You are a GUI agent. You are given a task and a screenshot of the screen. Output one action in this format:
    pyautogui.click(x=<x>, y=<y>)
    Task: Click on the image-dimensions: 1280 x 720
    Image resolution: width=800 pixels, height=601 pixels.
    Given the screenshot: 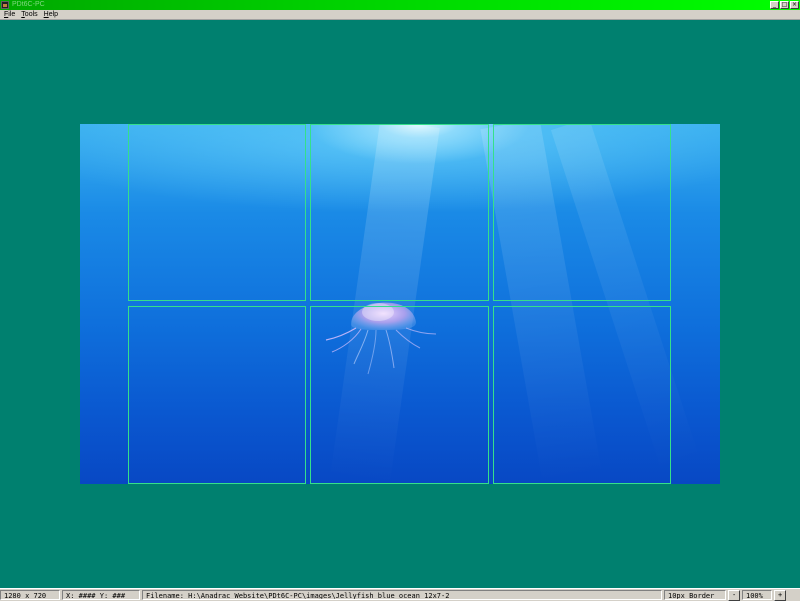 What is the action you would take?
    pyautogui.click(x=30, y=595)
    